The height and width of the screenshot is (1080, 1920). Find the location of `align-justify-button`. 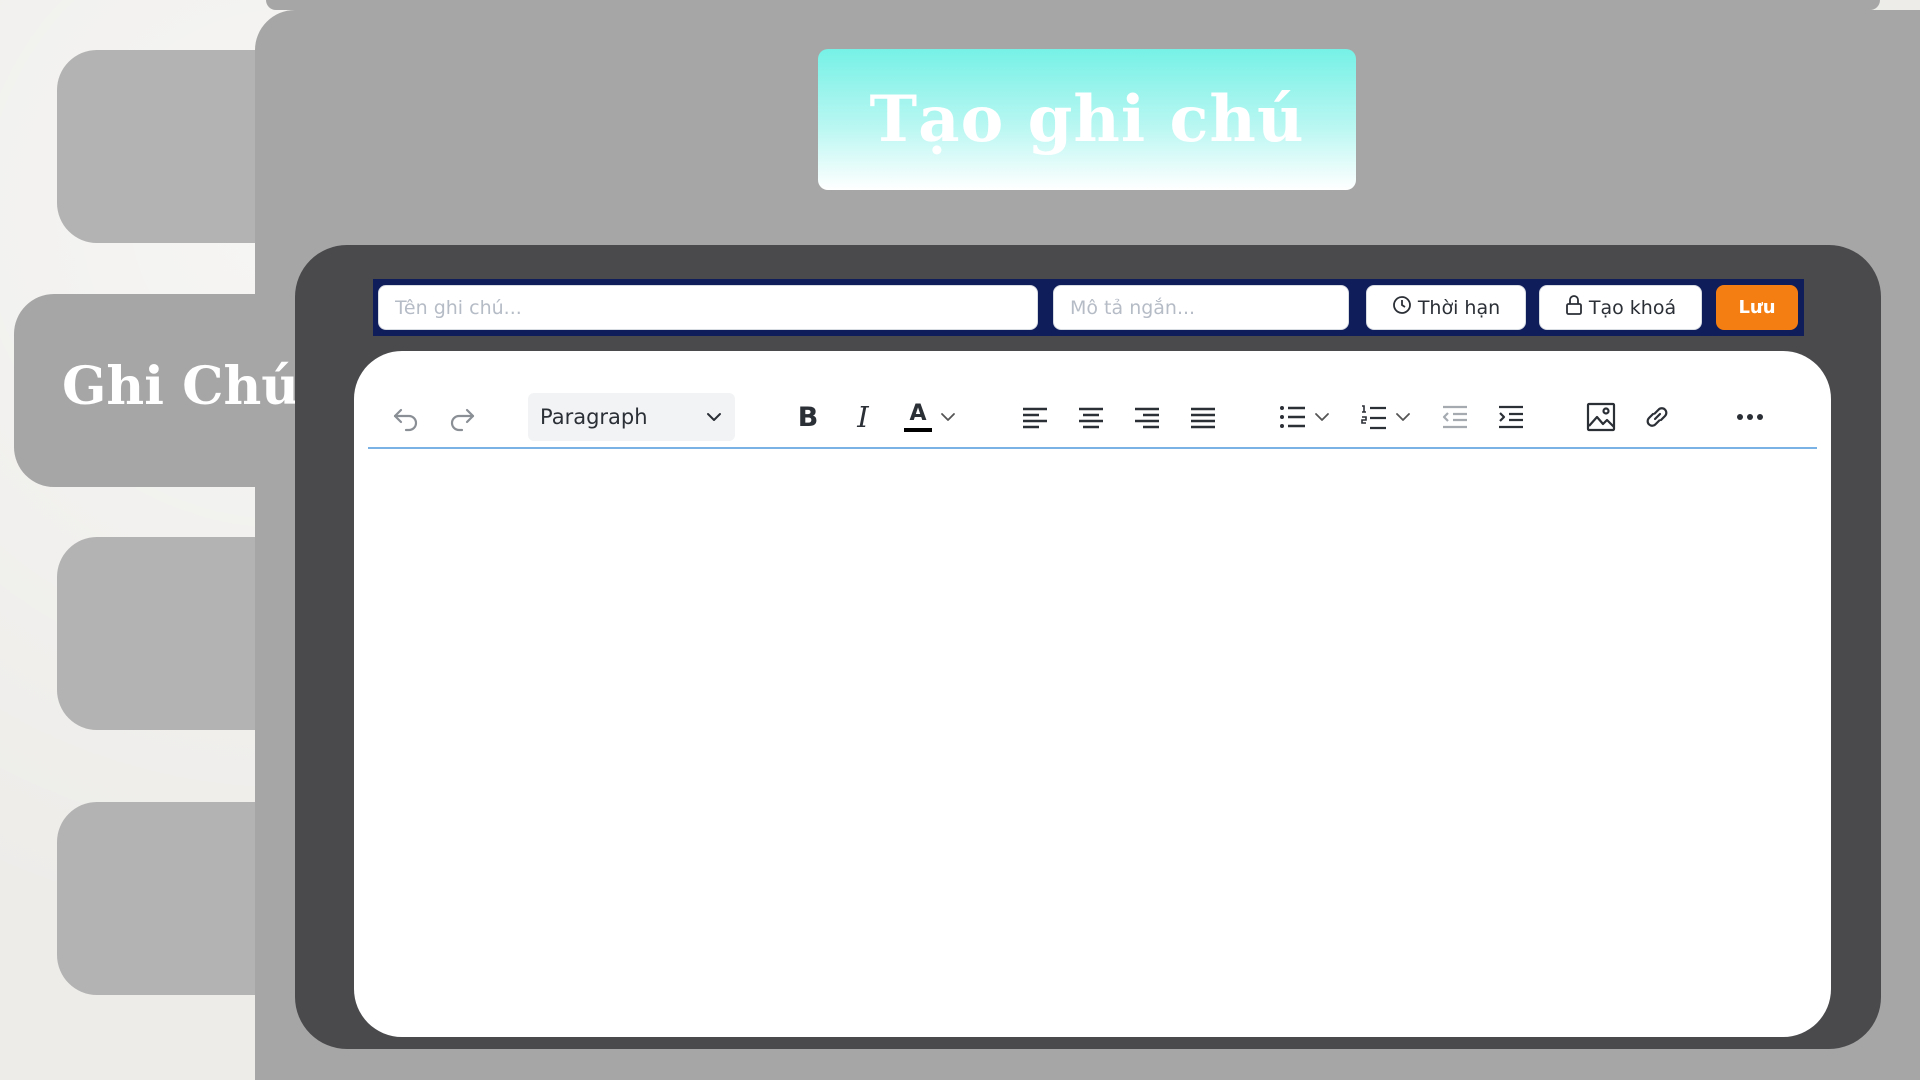

align-justify-button is located at coordinates (1203, 417).